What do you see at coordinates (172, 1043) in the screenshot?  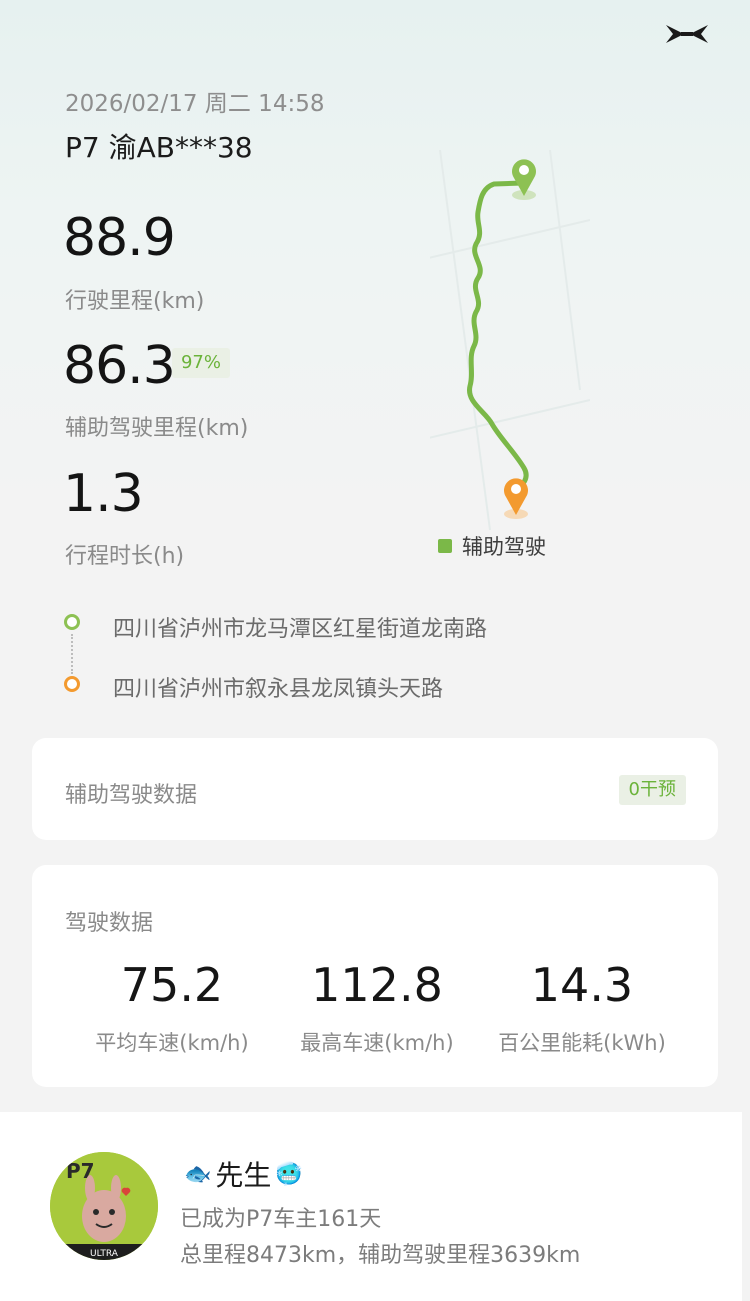 I see `avg-speed-label: 平均车速(km/h)` at bounding box center [172, 1043].